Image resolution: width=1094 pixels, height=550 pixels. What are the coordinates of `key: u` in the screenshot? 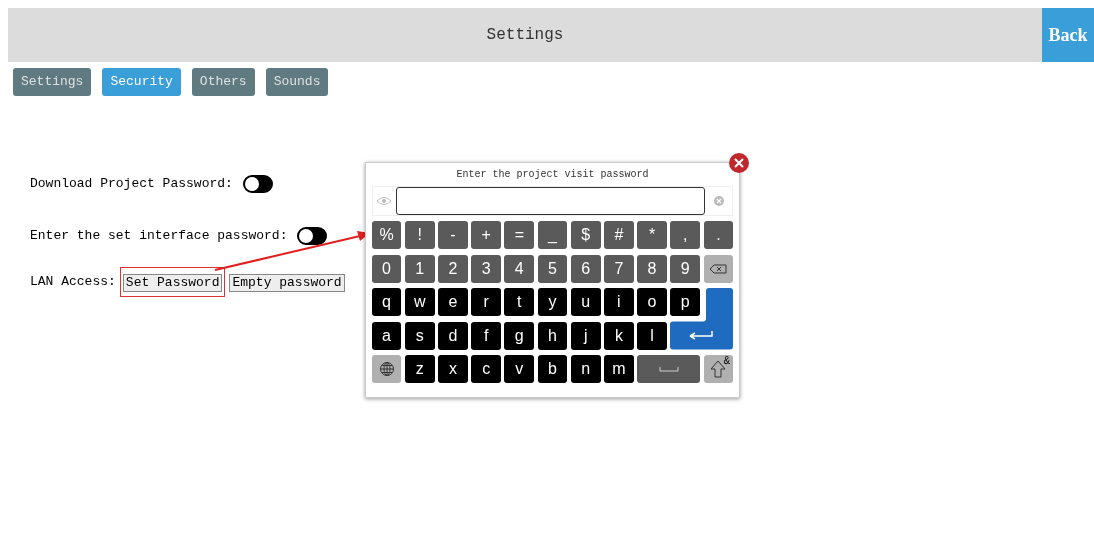 It's located at (585, 302).